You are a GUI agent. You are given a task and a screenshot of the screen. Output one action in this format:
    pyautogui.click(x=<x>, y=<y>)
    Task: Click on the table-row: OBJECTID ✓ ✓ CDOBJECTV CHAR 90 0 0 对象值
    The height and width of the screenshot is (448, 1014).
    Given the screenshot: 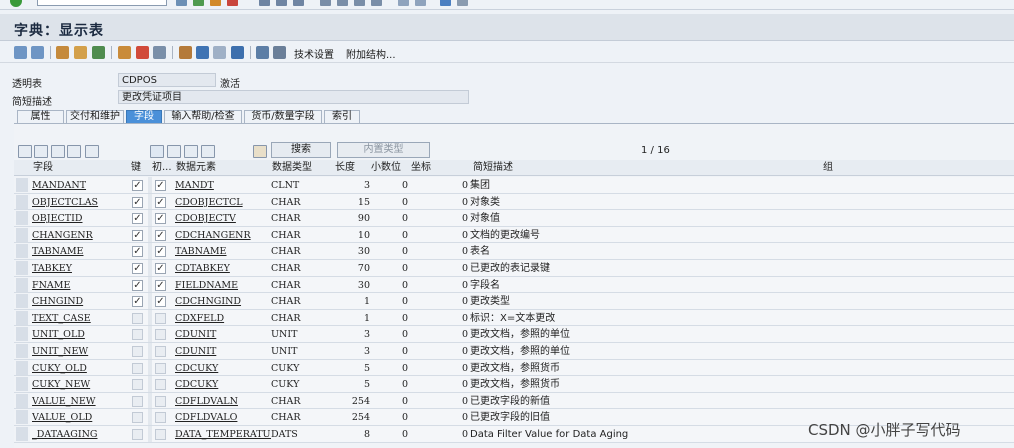 What is the action you would take?
    pyautogui.click(x=514, y=218)
    